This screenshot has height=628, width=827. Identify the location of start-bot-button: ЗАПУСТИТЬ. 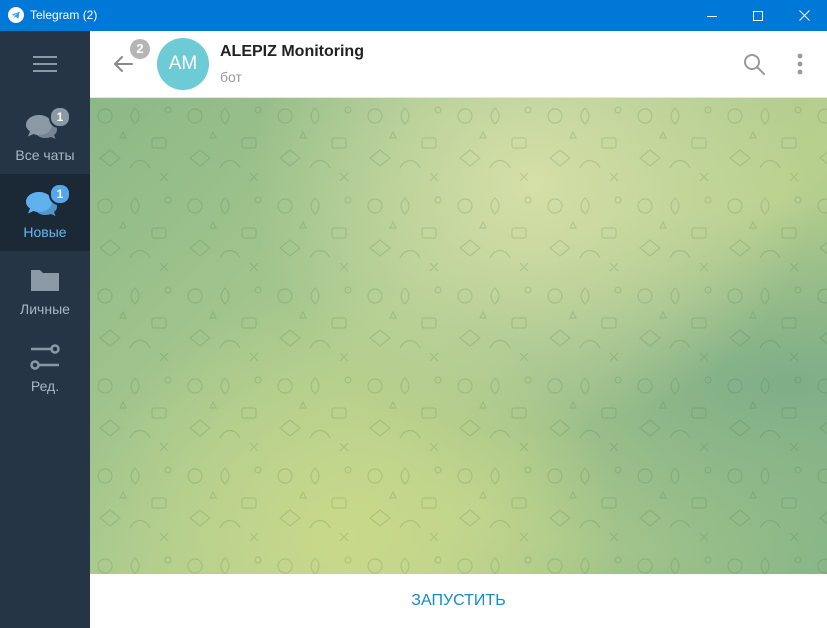
(458, 601).